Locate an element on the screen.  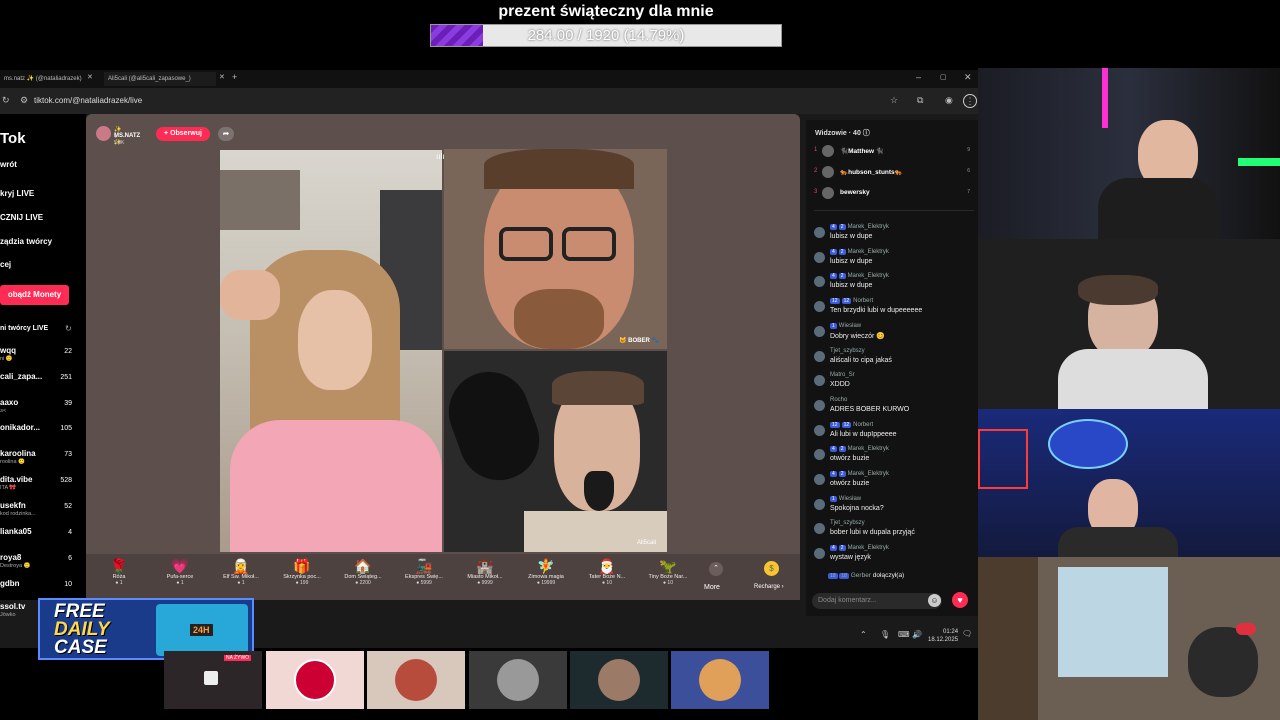
creator-item: aaxo ≥< 39 is located at coordinates (42, 411).